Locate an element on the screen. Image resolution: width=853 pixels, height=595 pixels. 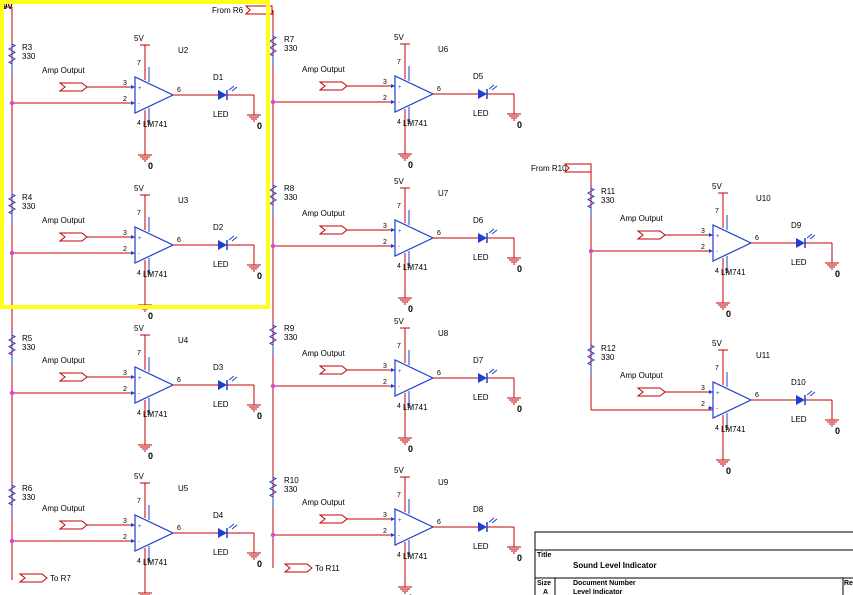
opamp-ref: U5 is located at coordinates (183, 488).